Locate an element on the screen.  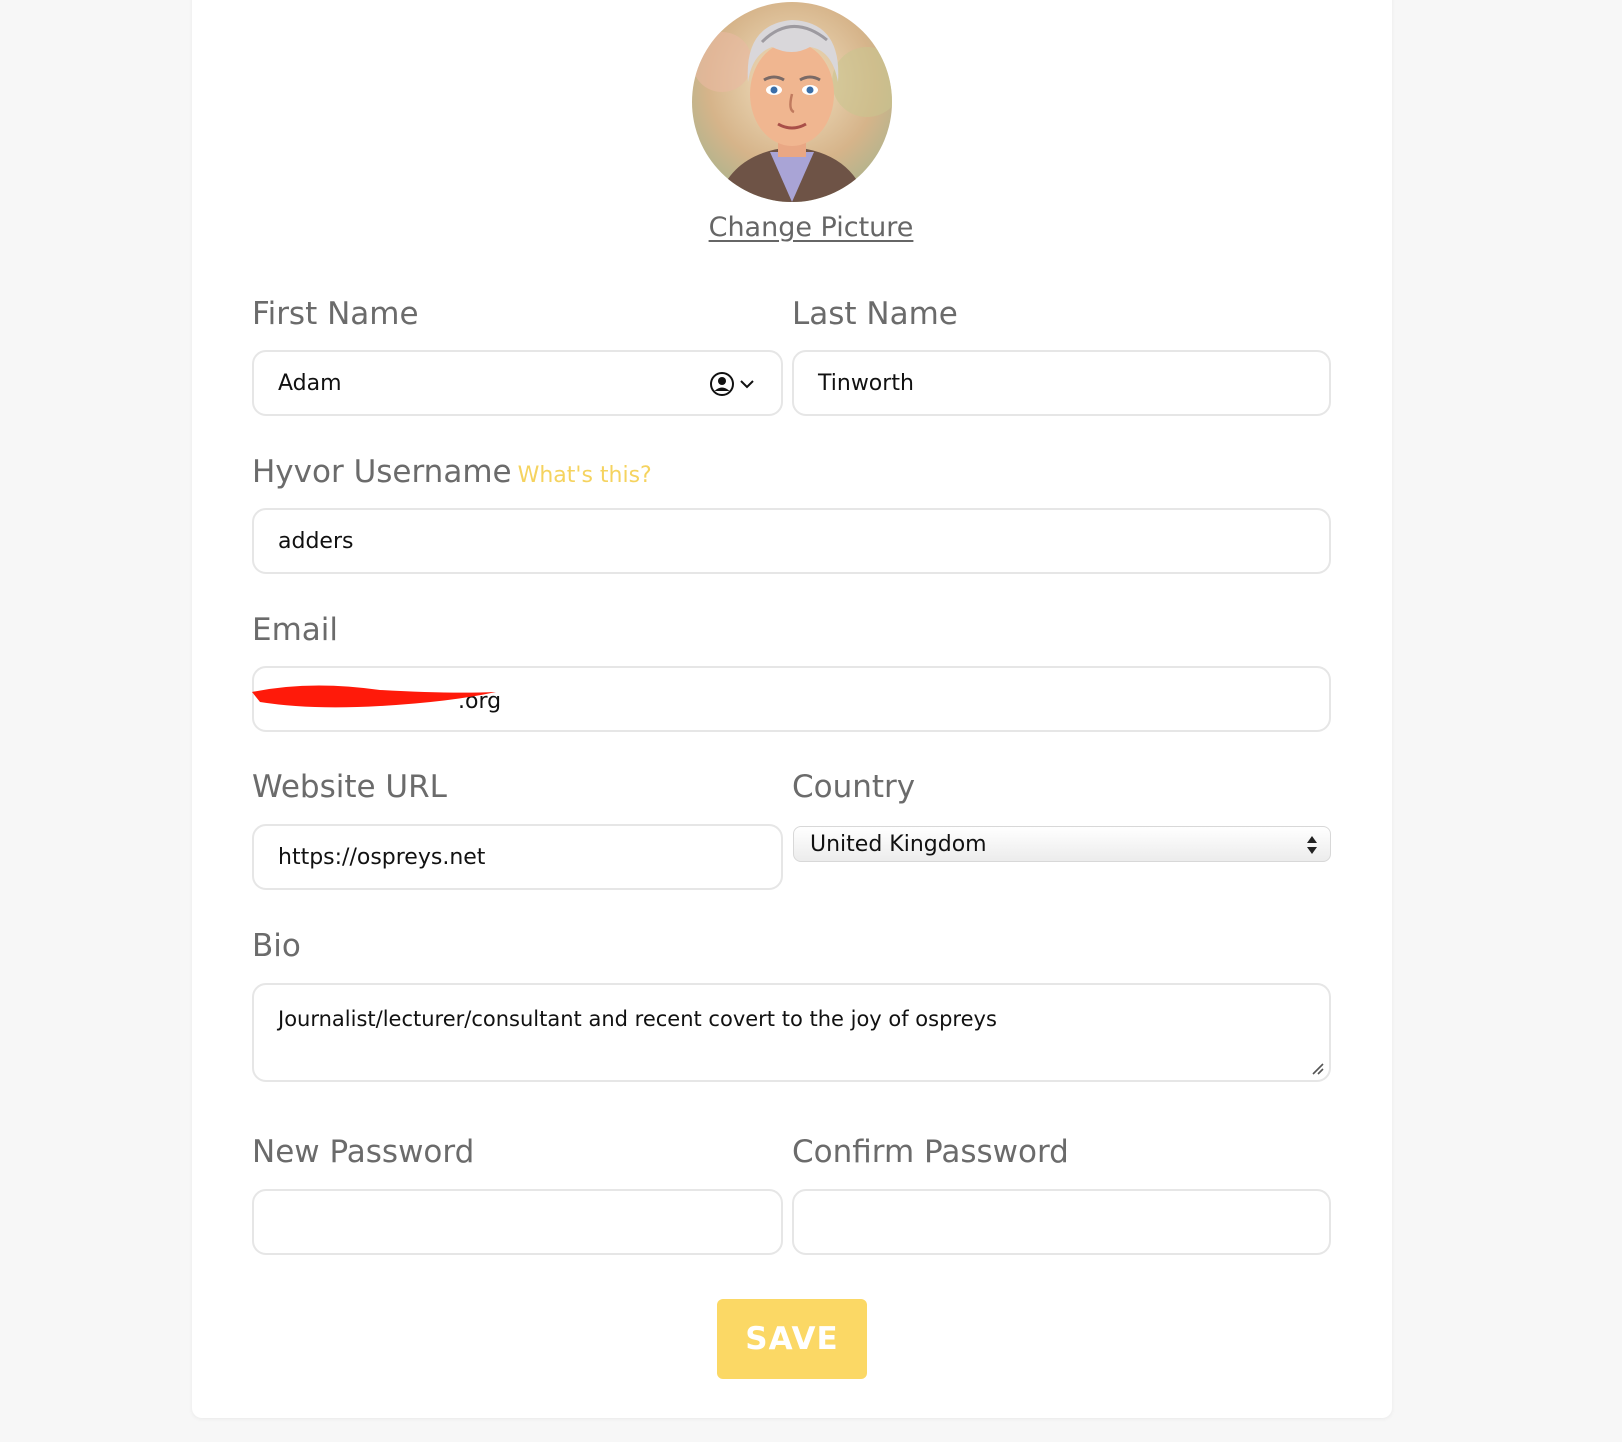
last-name-label: Last Name is located at coordinates (875, 314).